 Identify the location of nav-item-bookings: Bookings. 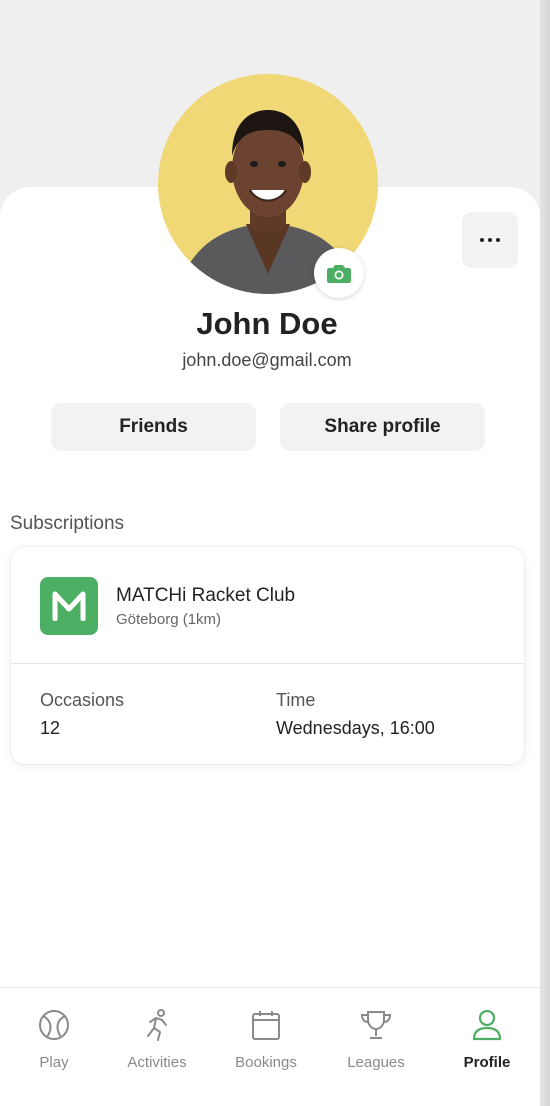
(266, 1047).